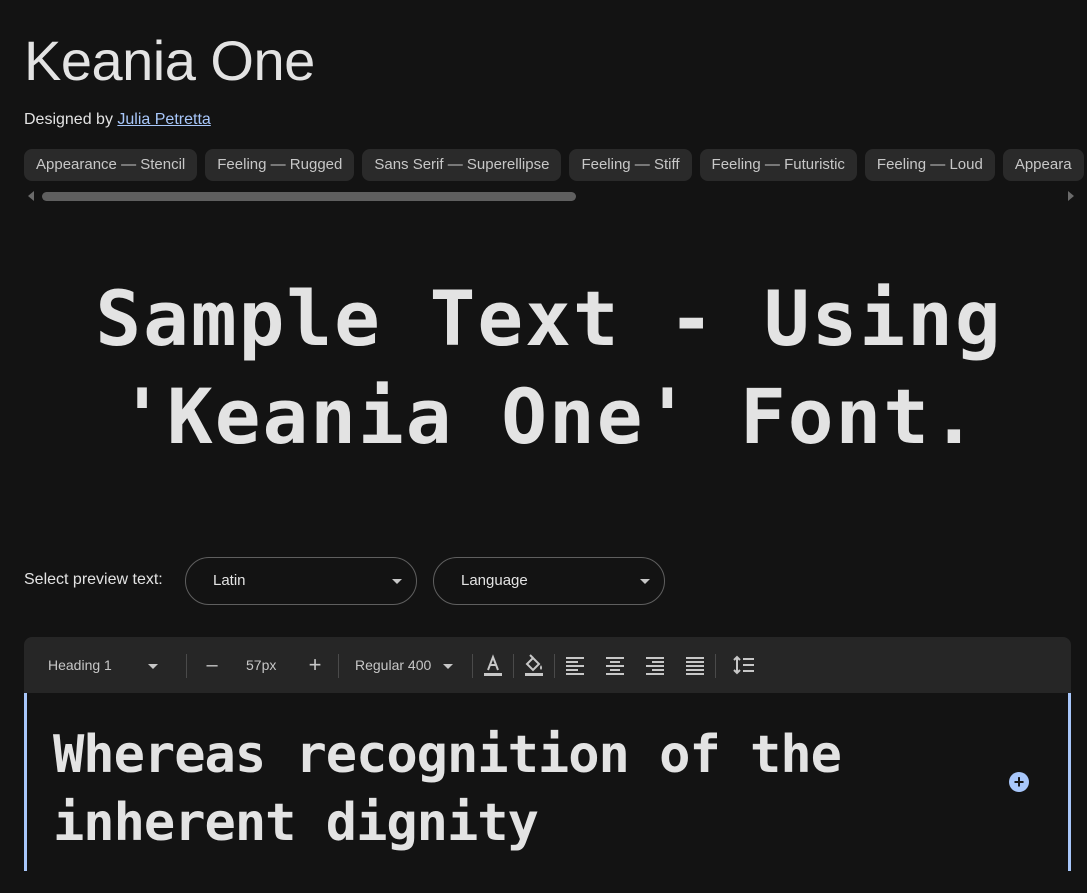 The width and height of the screenshot is (1087, 893). I want to click on align-justify-icon, so click(695, 665).